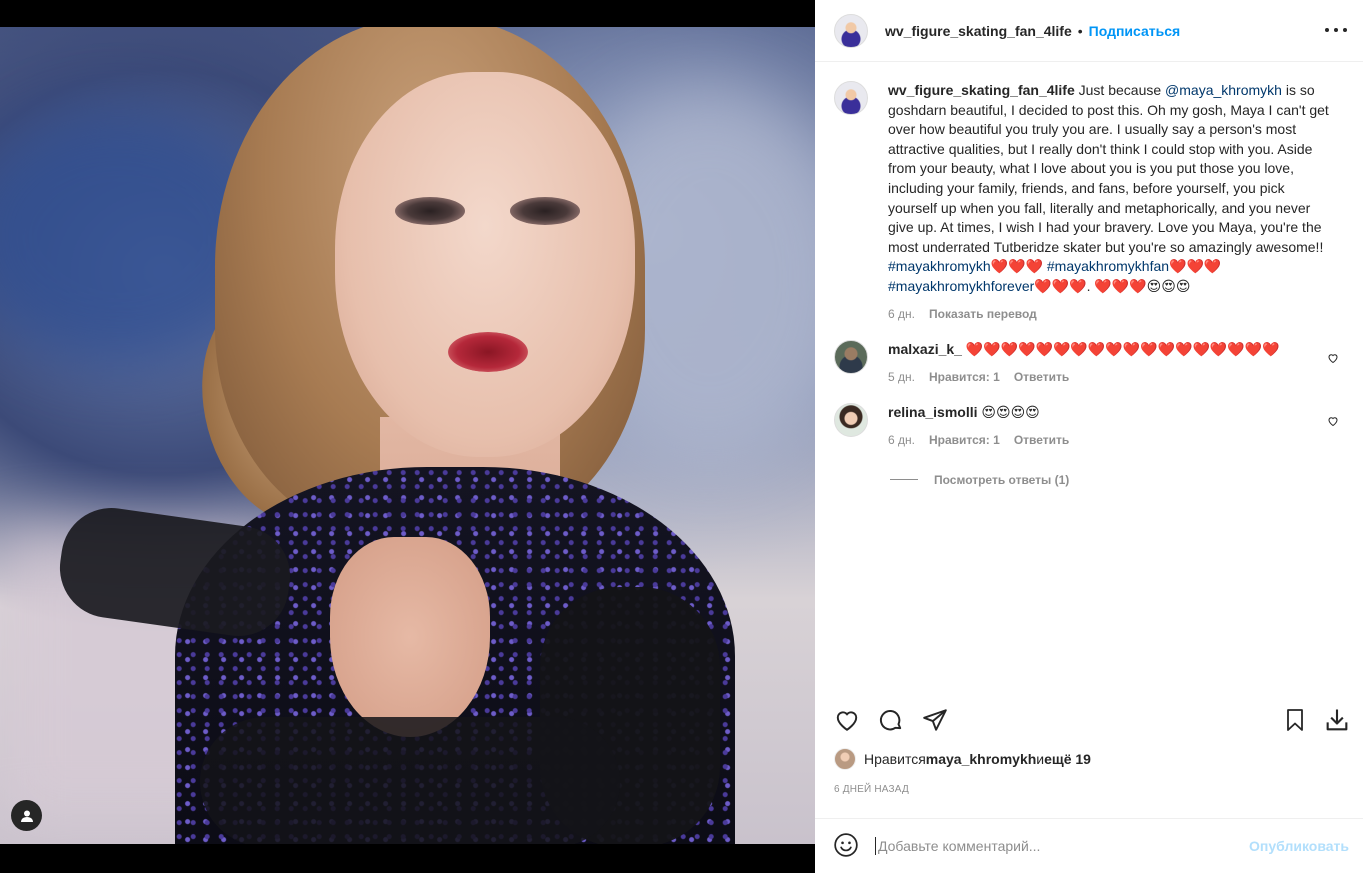  Describe the element at coordinates (1098, 441) in the screenshot. I see `comment-meta: 6 дн. Нравится: 1 Ответить` at that location.